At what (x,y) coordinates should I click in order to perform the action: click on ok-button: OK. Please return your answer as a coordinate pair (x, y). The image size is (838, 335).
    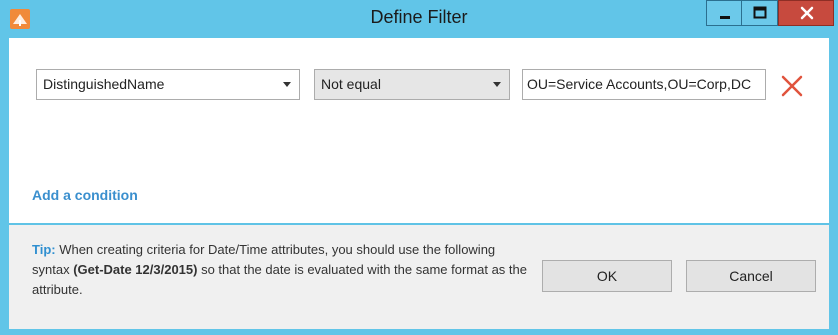
    Looking at the image, I should click on (607, 276).